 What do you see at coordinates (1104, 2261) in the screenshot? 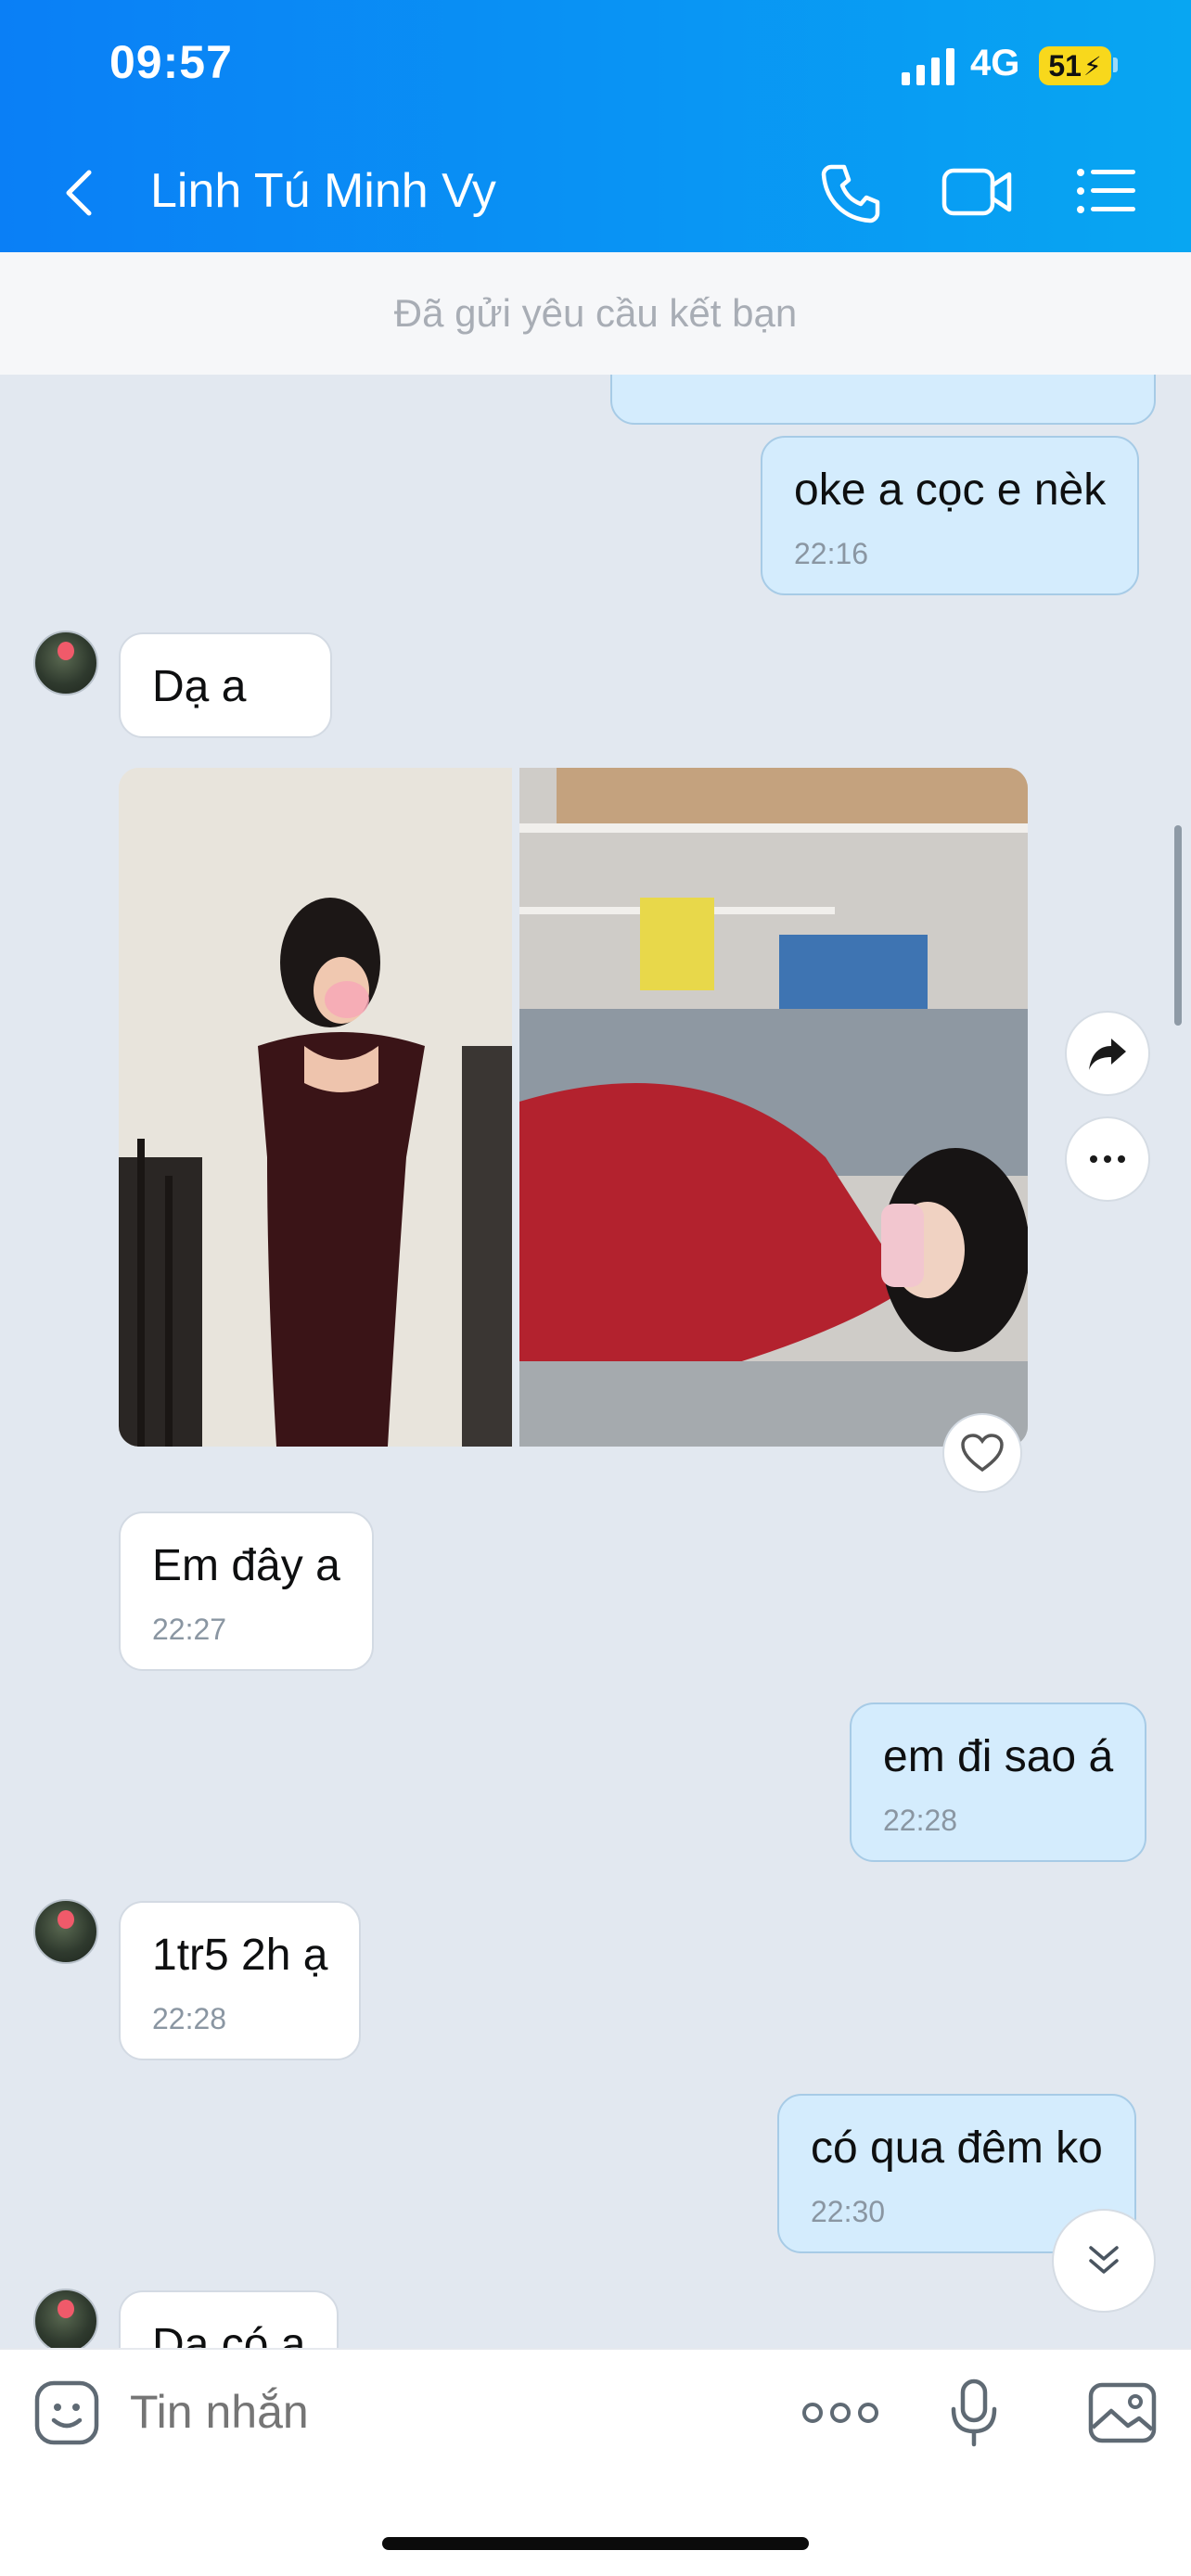
I see `double-chevron-down-icon` at bounding box center [1104, 2261].